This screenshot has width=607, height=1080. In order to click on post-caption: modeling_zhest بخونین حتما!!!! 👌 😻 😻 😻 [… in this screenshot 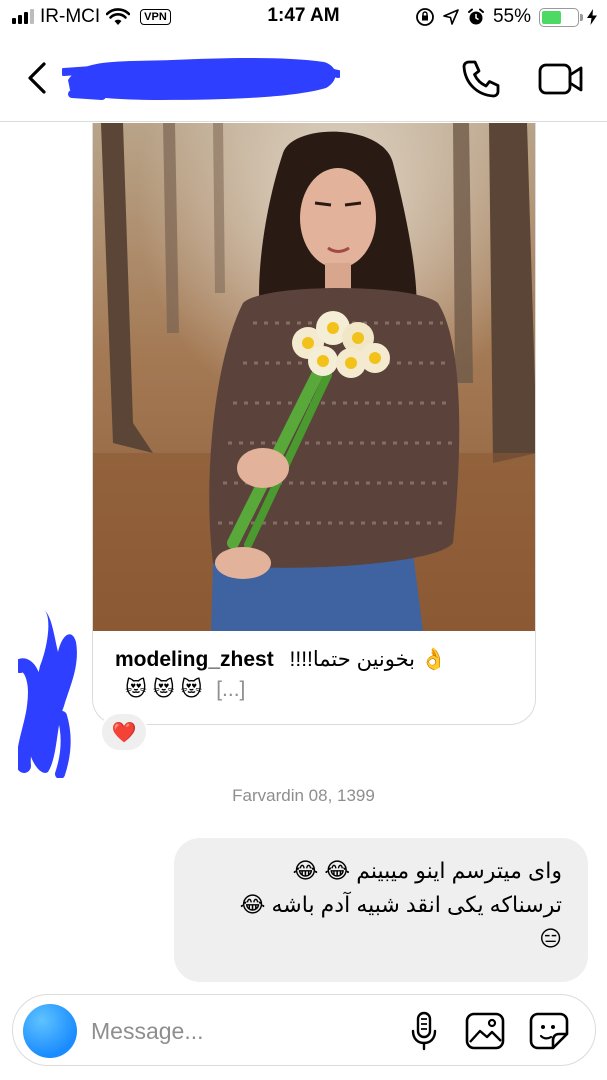, I will do `click(314, 675)`.